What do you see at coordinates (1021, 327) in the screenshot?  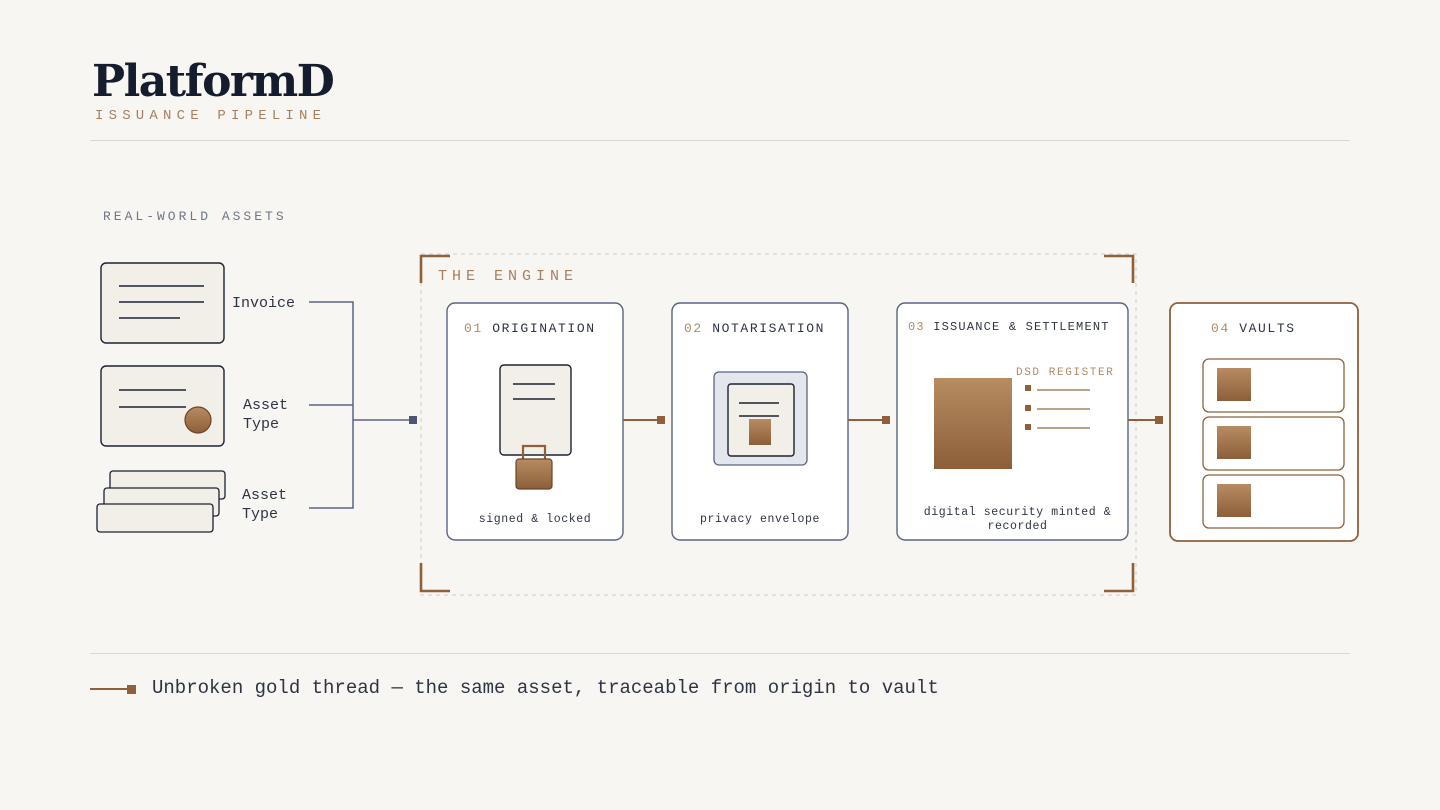 I see `stage-03-name: ISSUANCE & SETTLEMENT` at bounding box center [1021, 327].